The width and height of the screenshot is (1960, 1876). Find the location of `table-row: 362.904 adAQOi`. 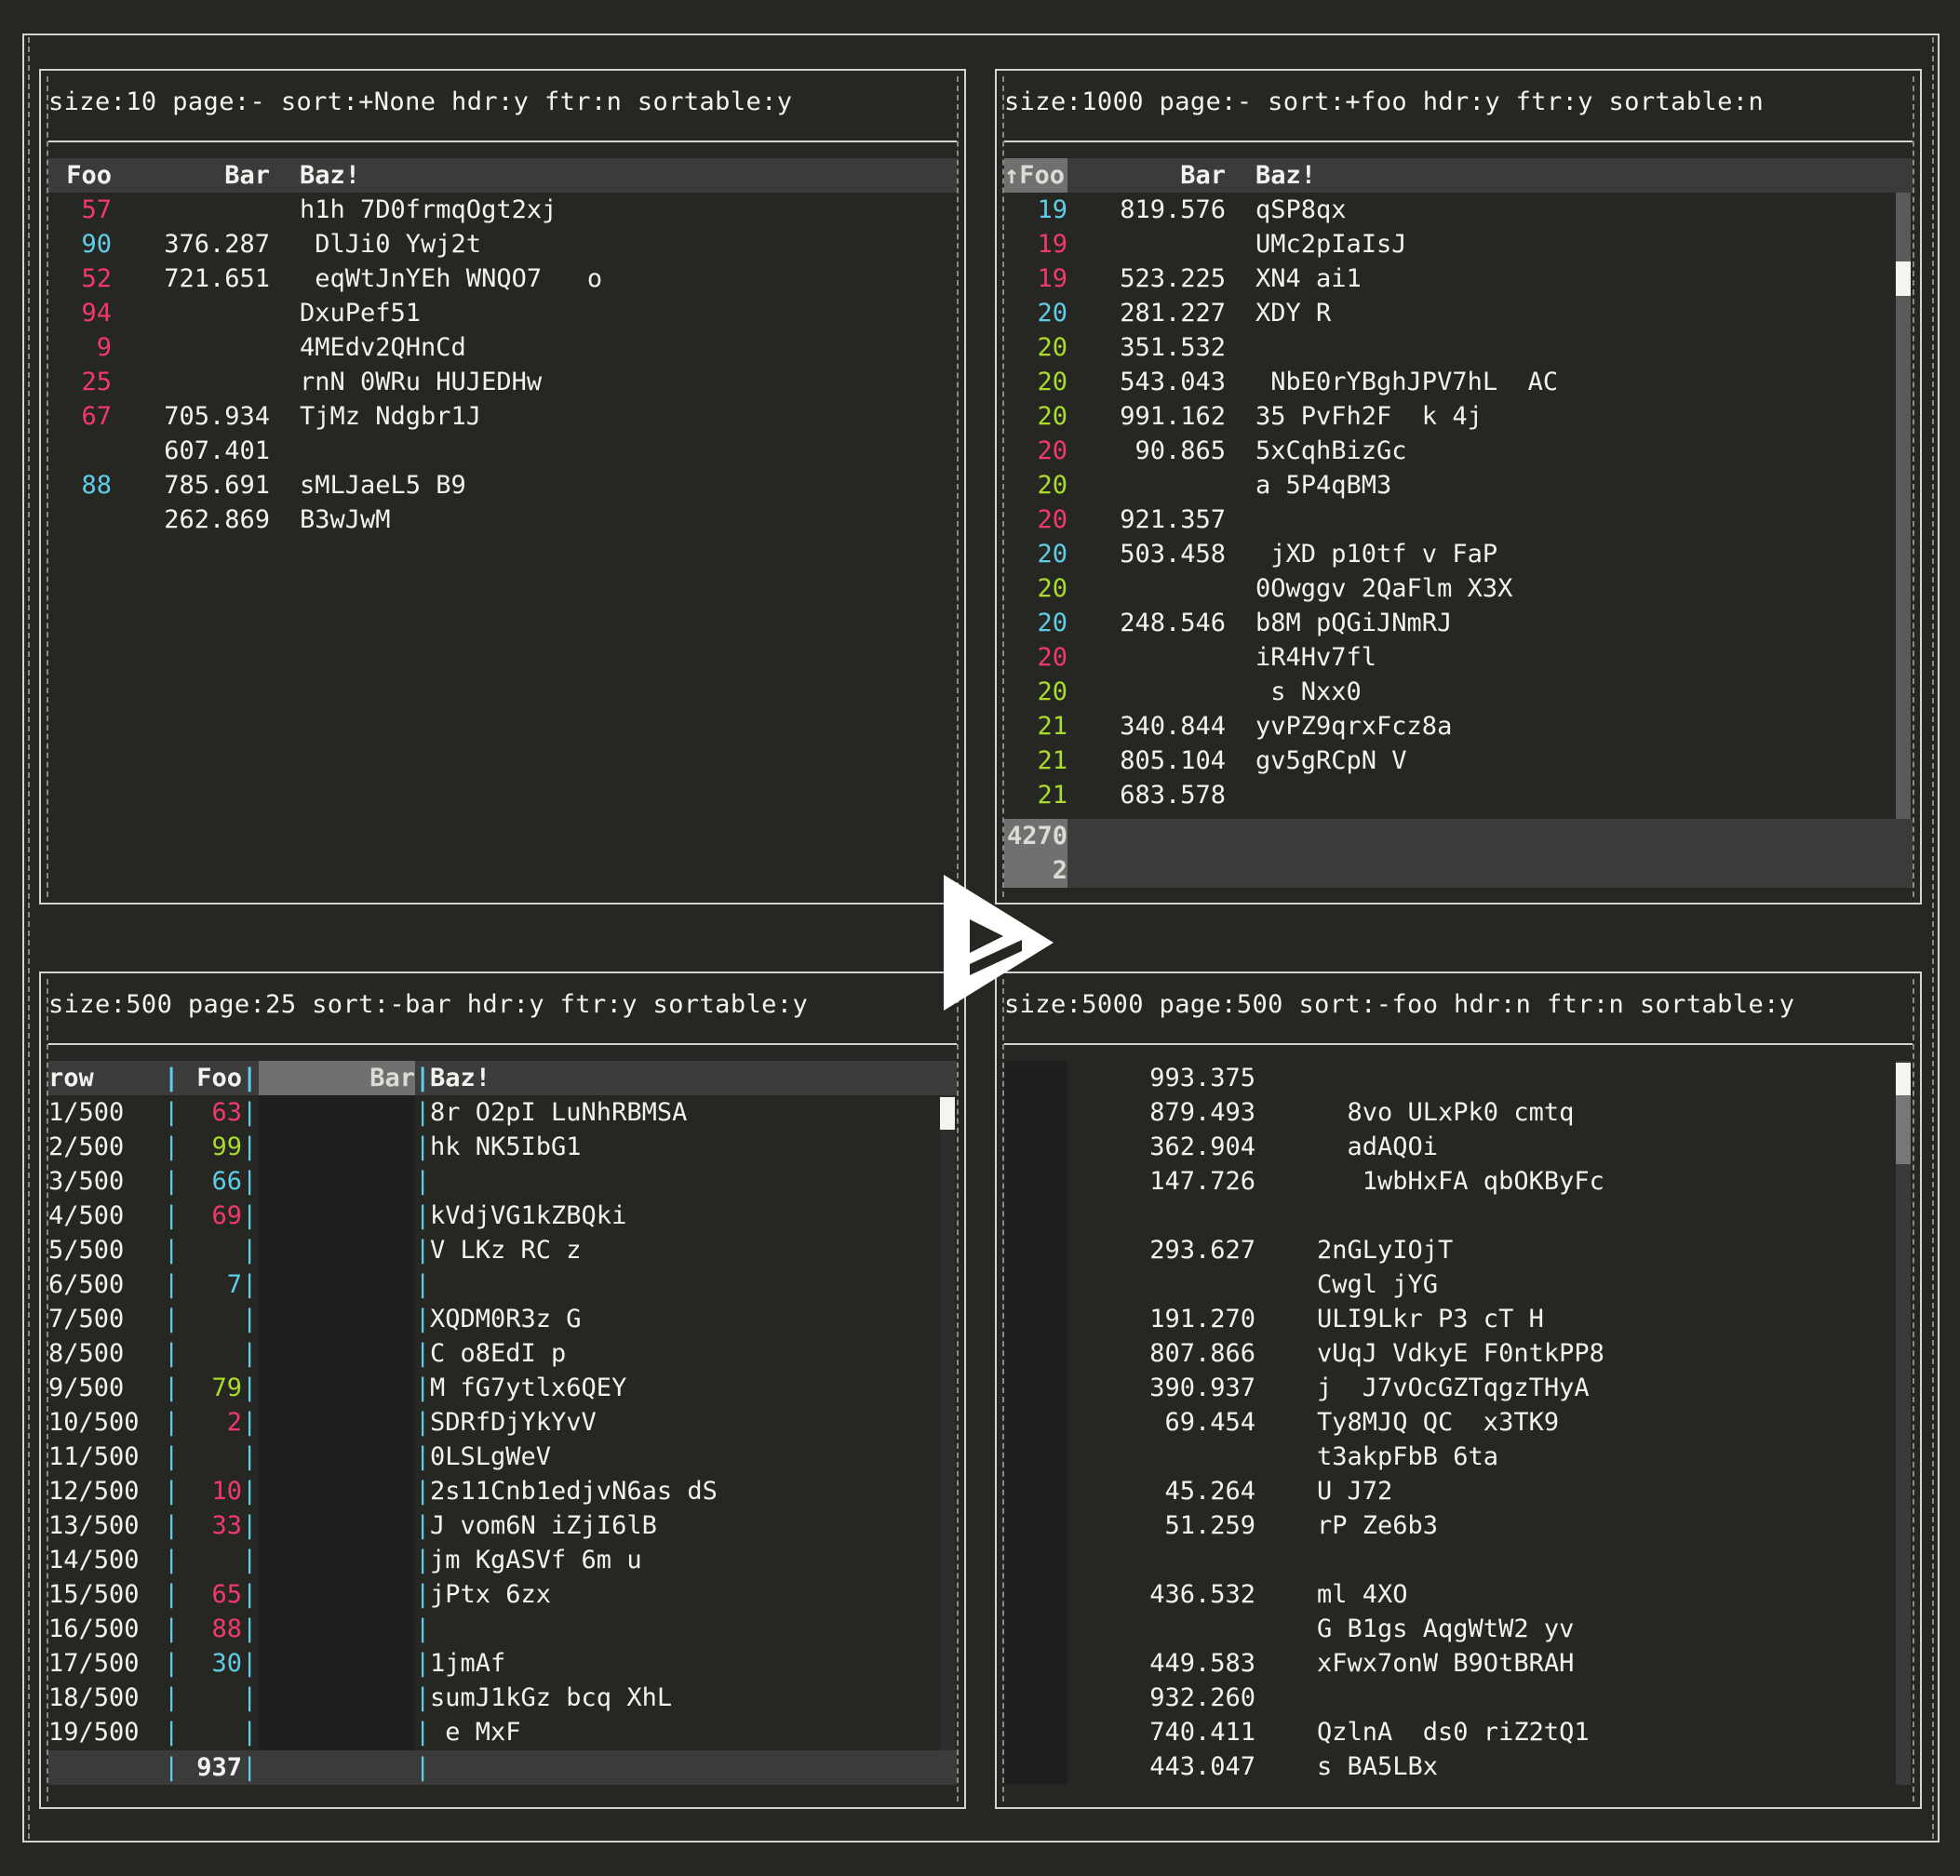

table-row: 362.904 adAQOi is located at coordinates (1458, 1147).